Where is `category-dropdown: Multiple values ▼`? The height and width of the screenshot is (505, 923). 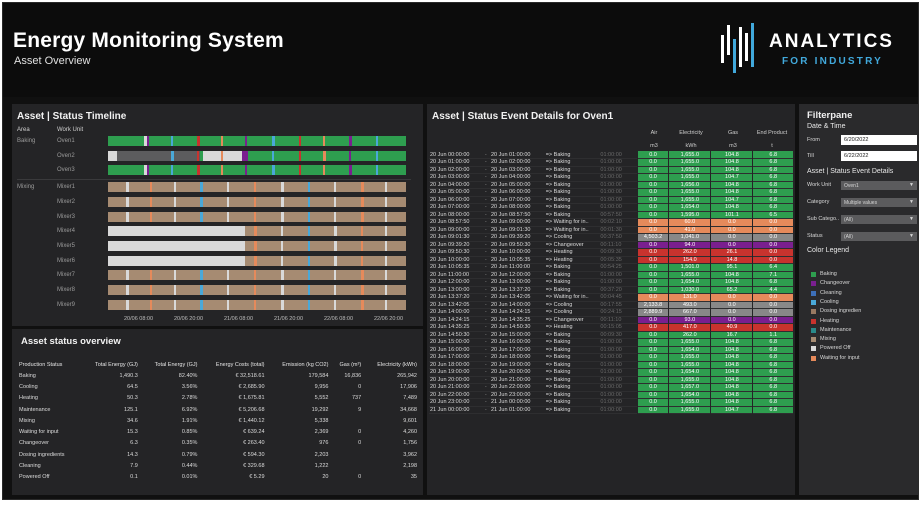 category-dropdown: Multiple values ▼ is located at coordinates (879, 202).